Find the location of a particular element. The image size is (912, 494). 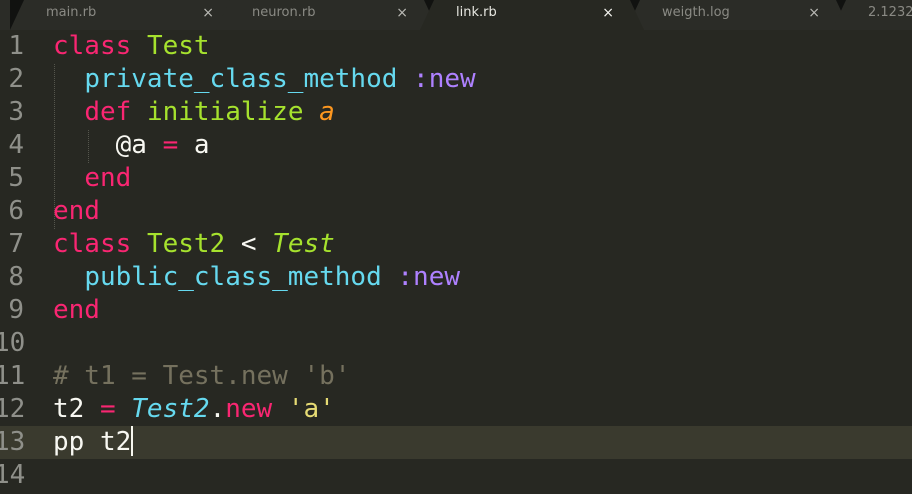

line-number: 11 is located at coordinates (13, 376).